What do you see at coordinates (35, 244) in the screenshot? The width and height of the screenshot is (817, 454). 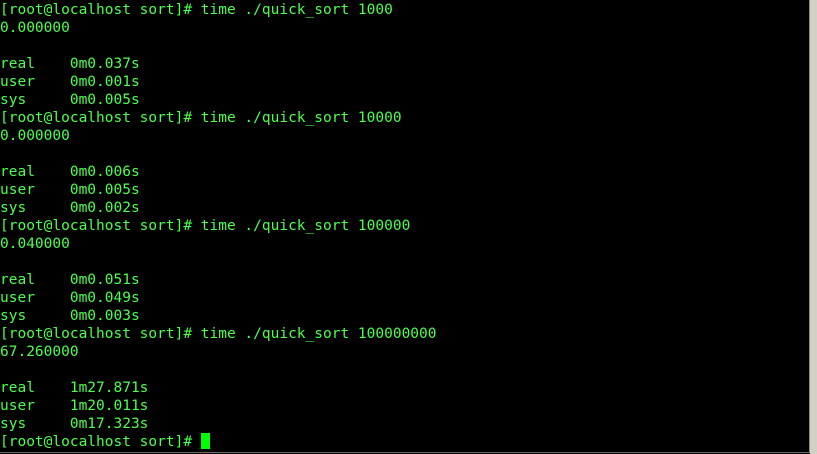 I see `output-line: 0.040000` at bounding box center [35, 244].